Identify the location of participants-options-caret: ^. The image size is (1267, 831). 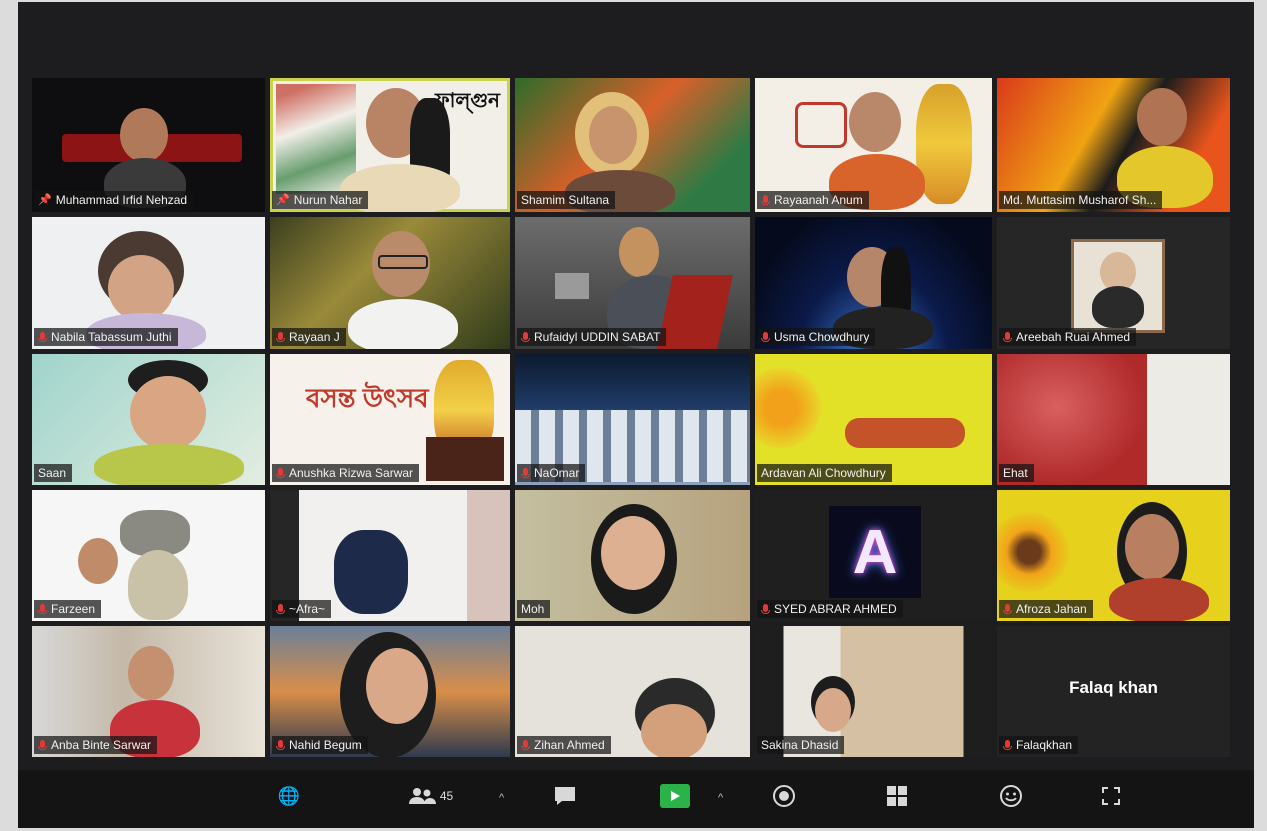
(501, 798).